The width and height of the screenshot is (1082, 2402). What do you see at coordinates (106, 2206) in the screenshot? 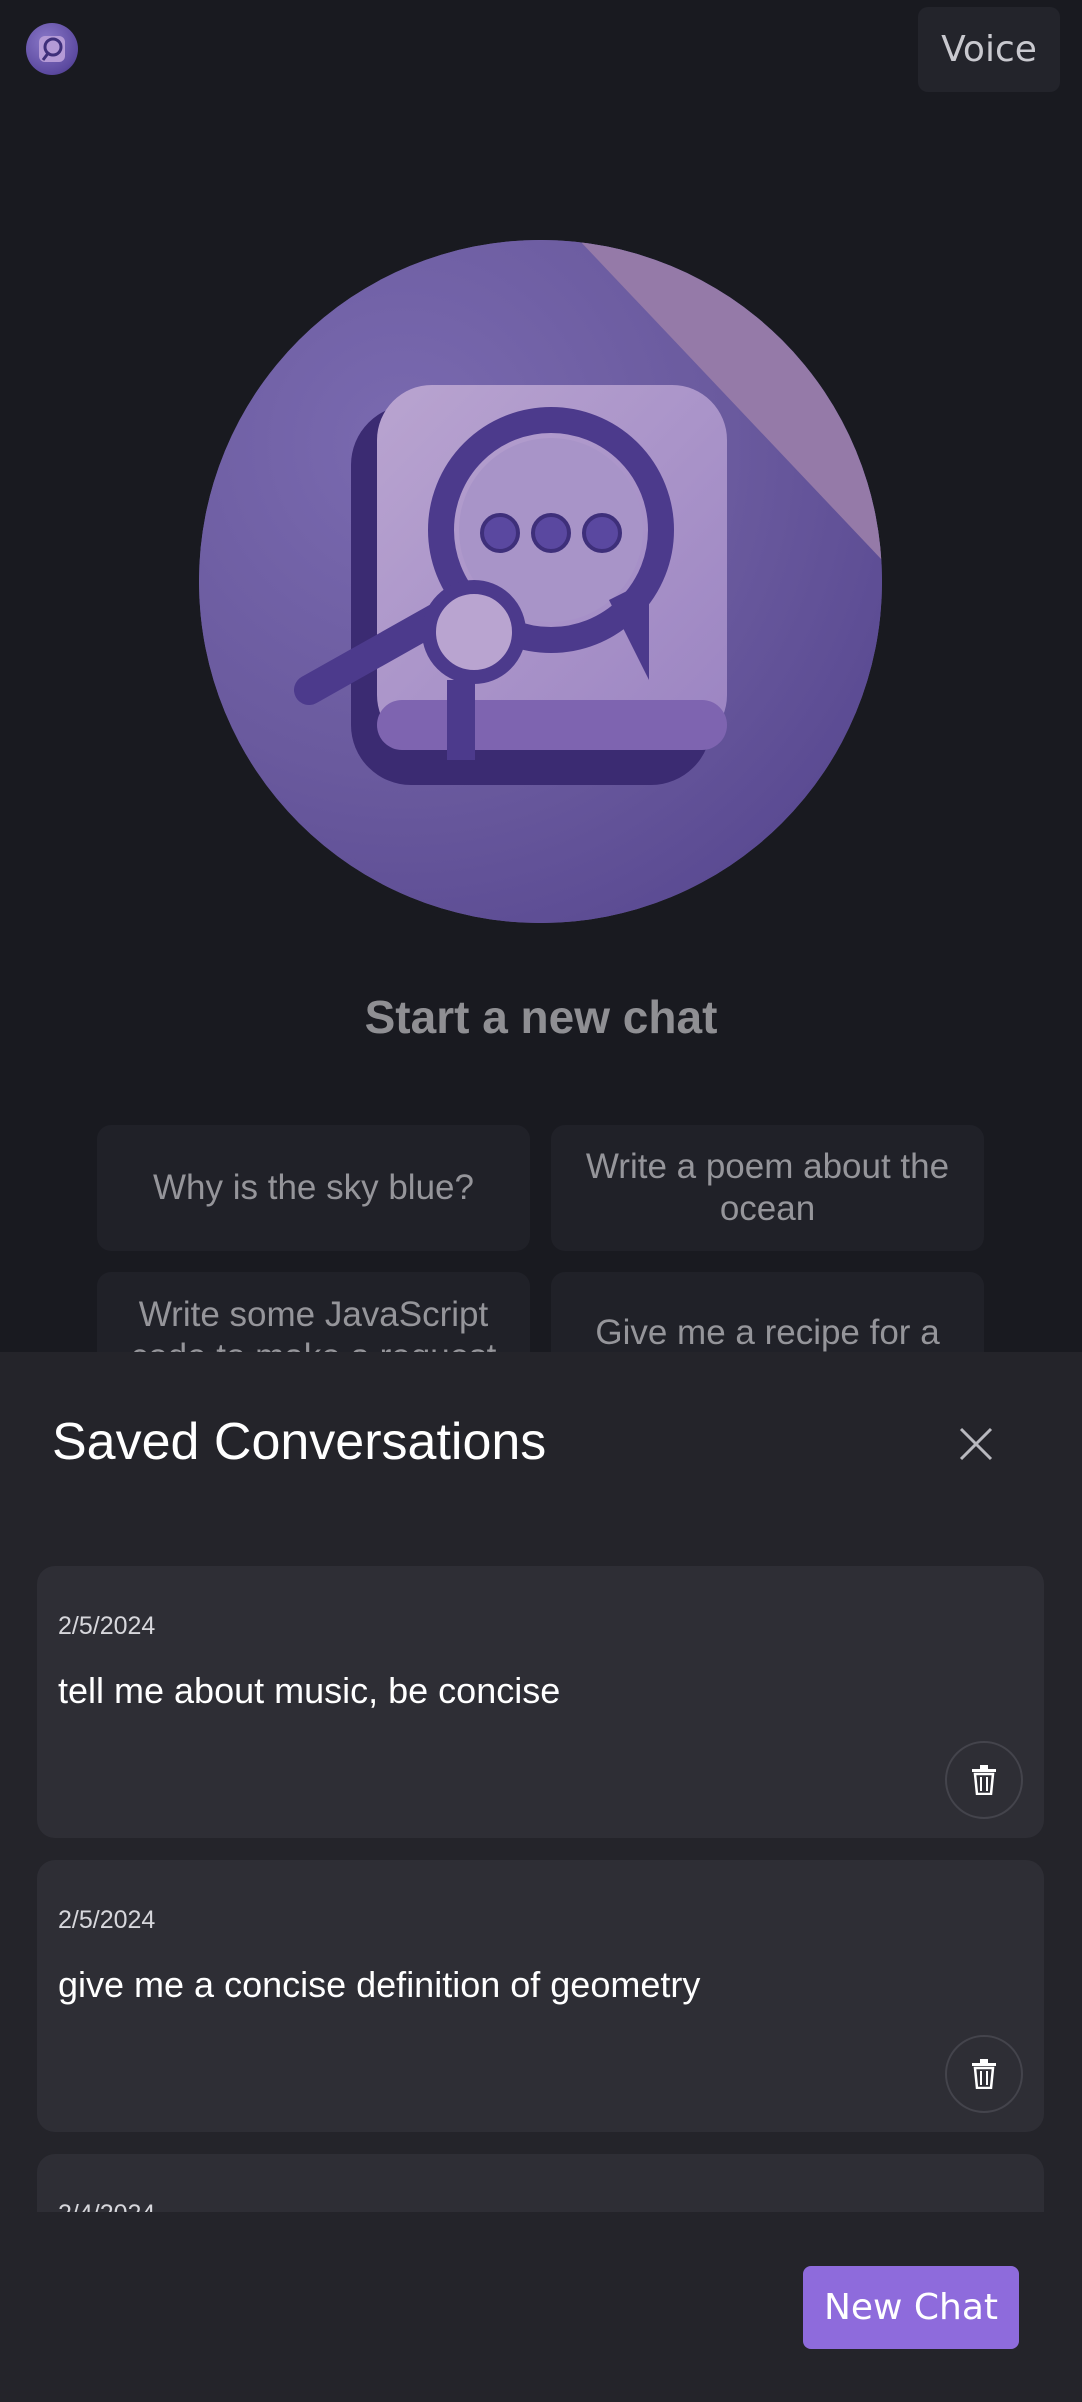
I see `conversation-date: 2/4/2024` at bounding box center [106, 2206].